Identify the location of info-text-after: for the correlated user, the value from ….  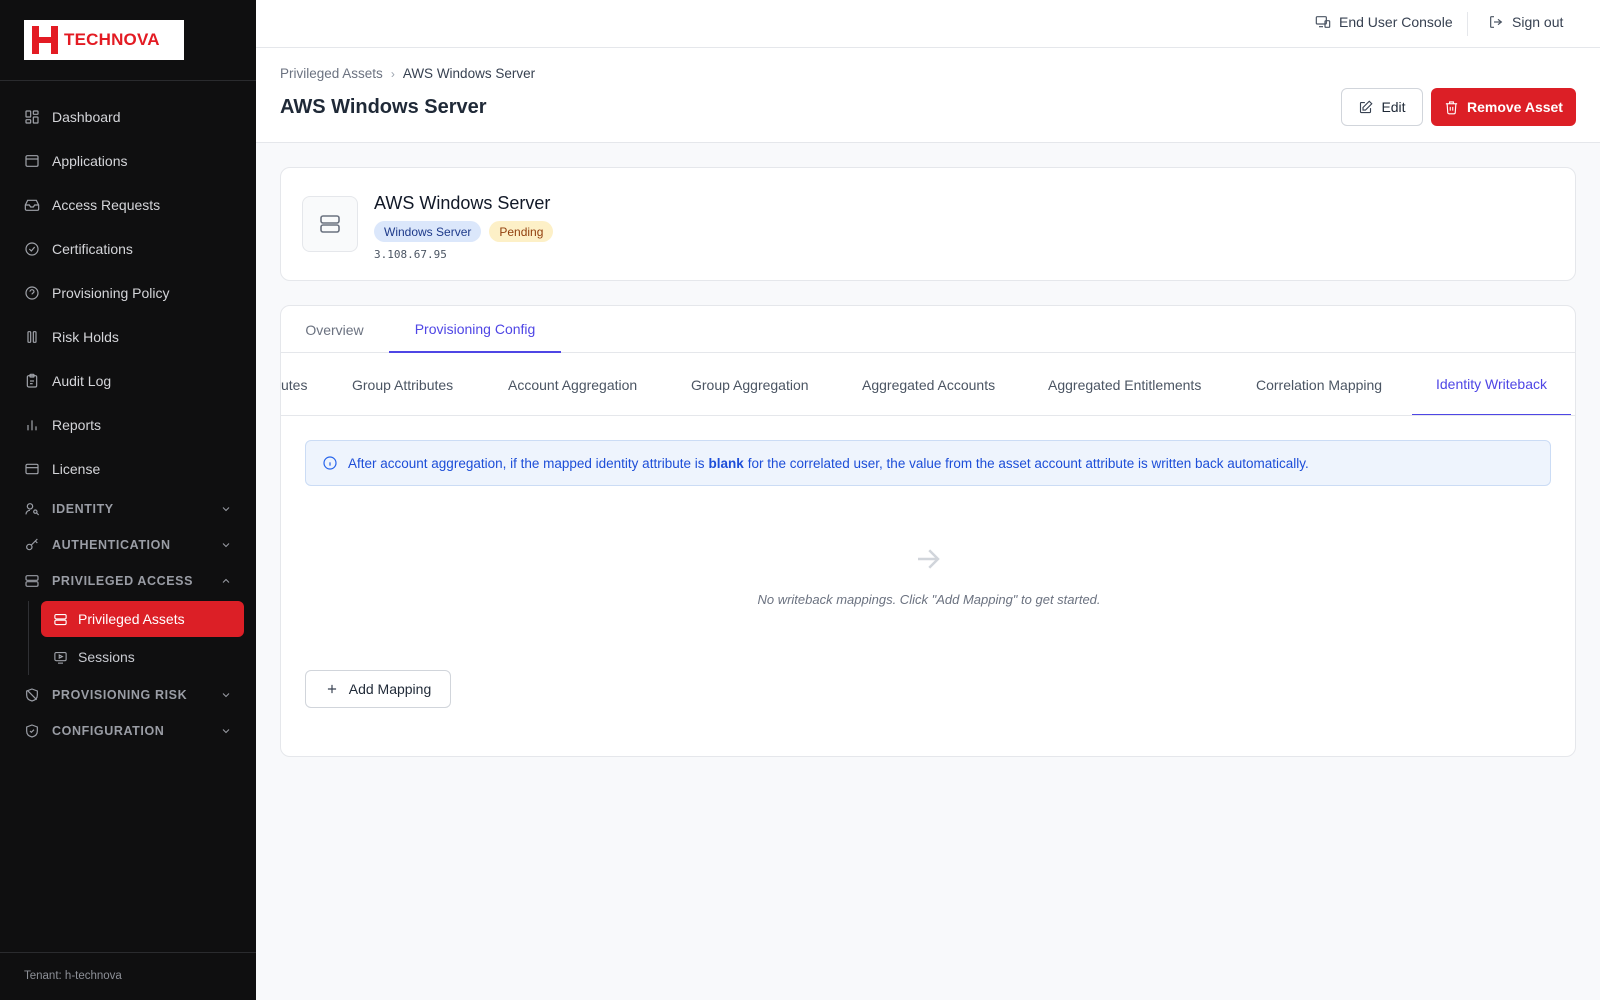
(1028, 463).